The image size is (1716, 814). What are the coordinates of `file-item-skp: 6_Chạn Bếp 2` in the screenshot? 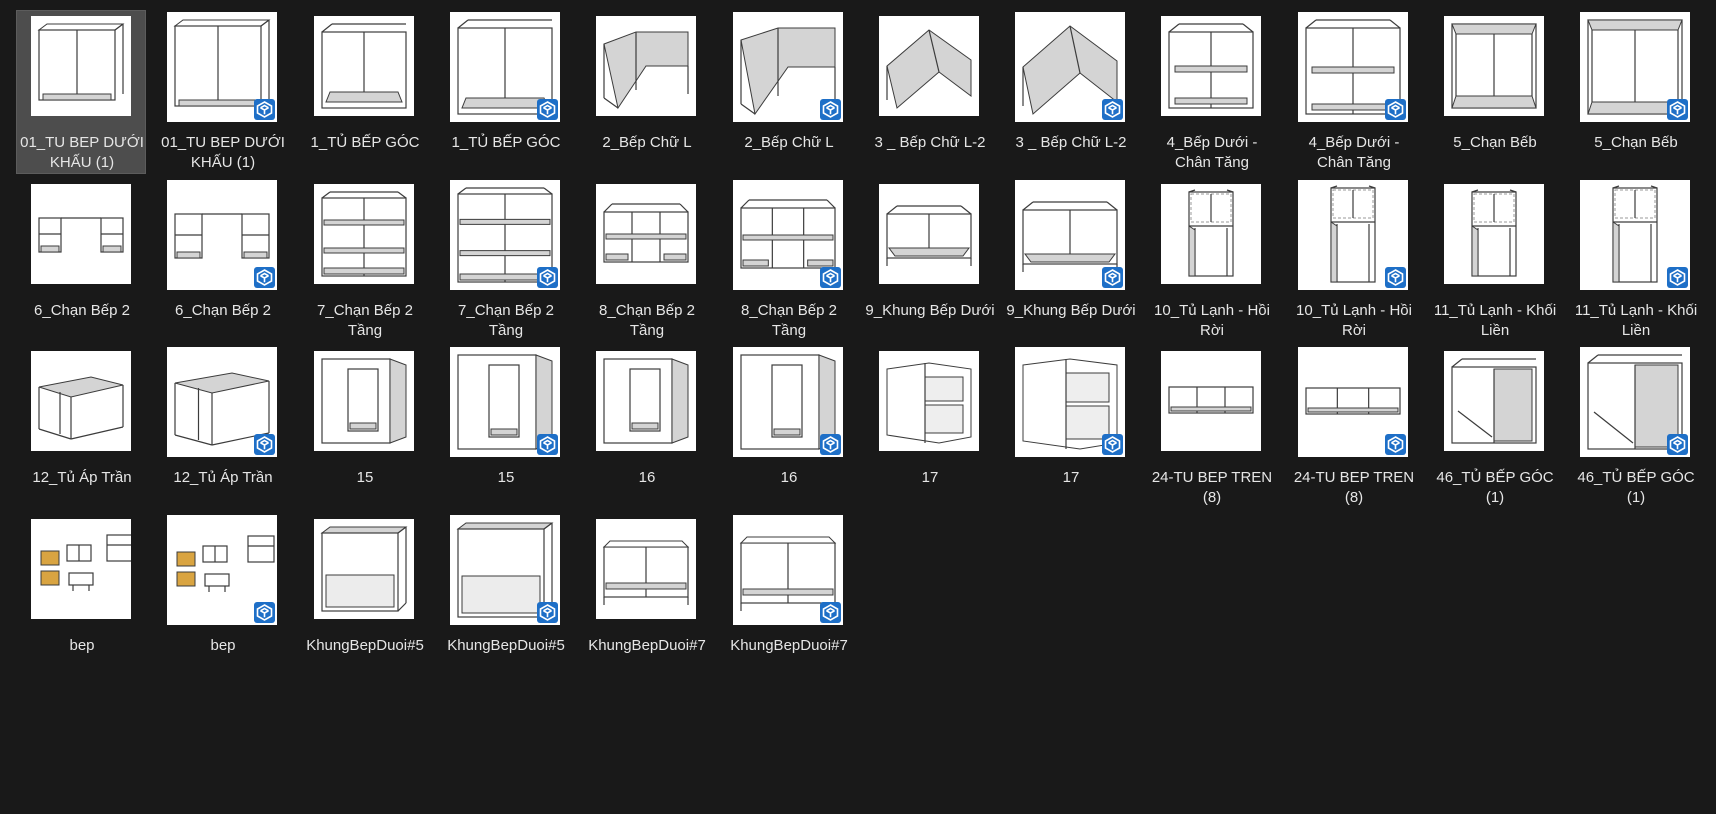 It's located at (222, 260).